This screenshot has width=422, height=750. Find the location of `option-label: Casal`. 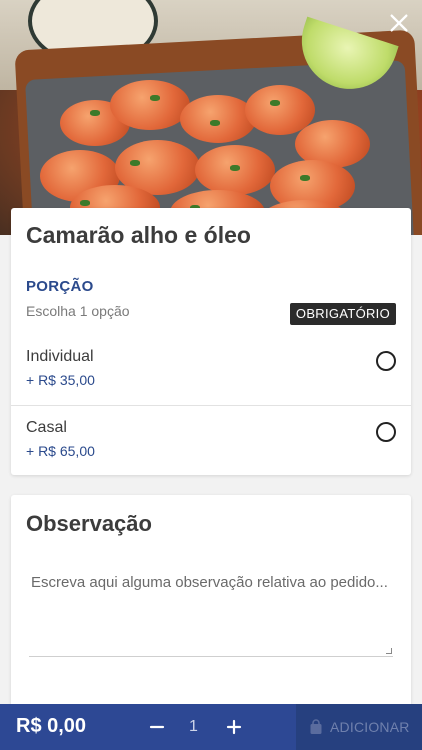

option-label: Casal is located at coordinates (46, 427).